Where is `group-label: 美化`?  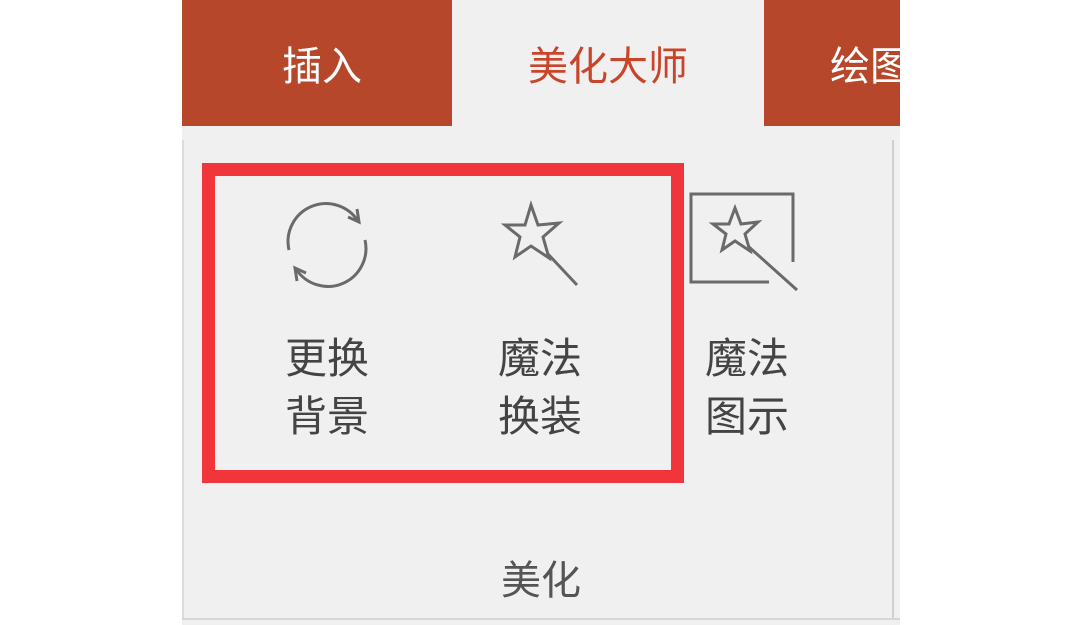
group-label: 美化 is located at coordinates (541, 581).